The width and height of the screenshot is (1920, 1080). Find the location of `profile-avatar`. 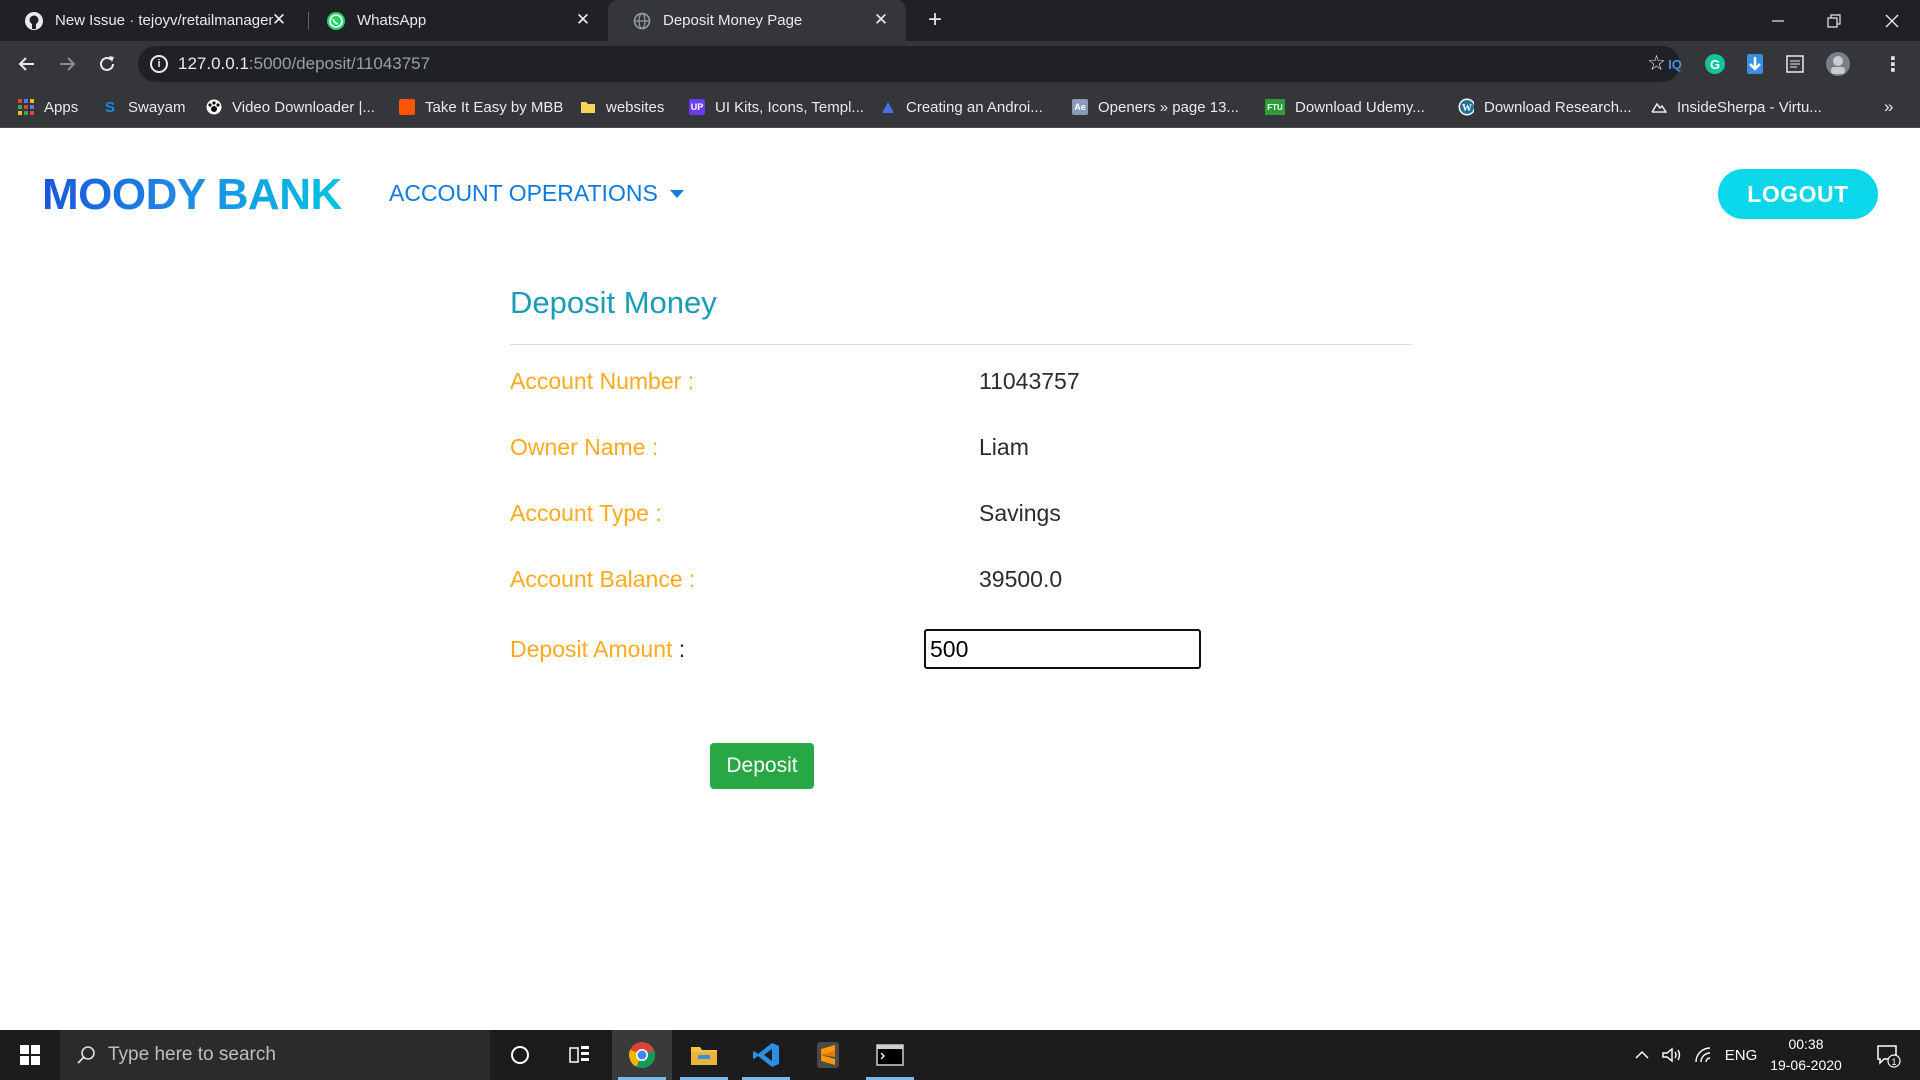

profile-avatar is located at coordinates (1838, 64).